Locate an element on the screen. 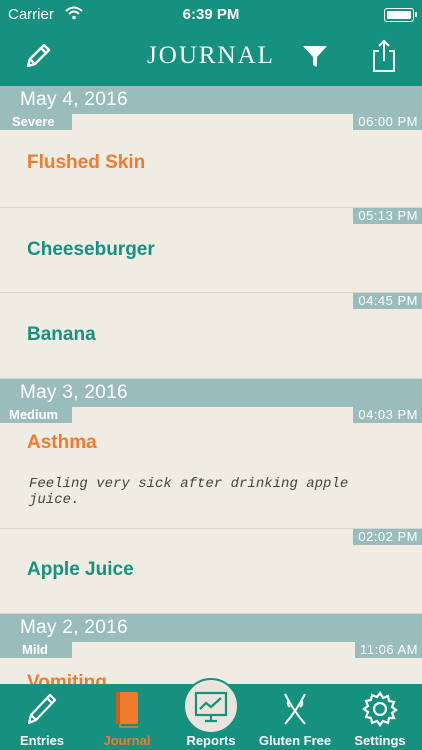  tab-settings: Settings is located at coordinates (380, 717).